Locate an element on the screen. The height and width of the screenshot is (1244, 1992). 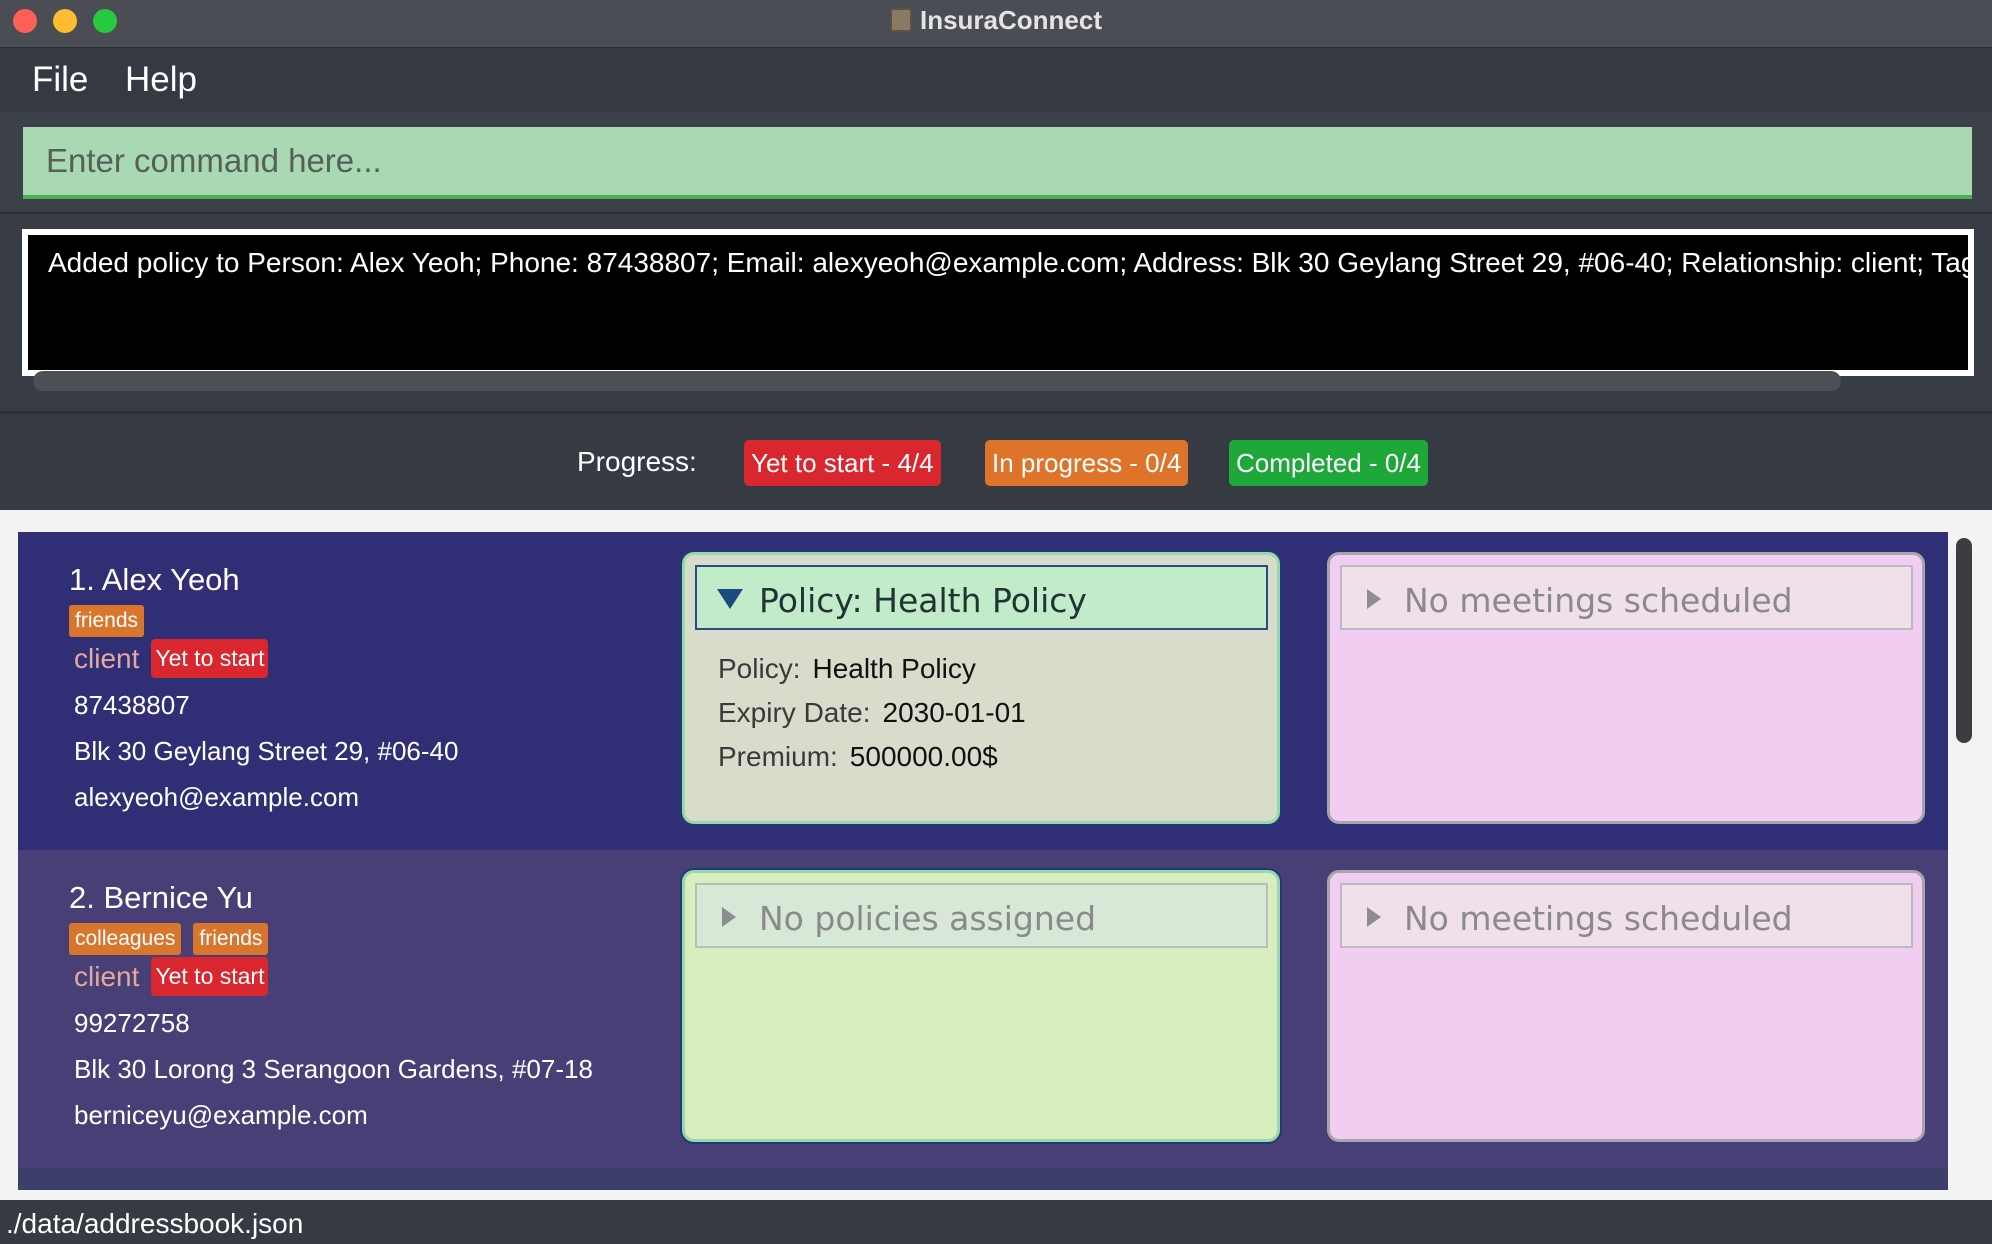
progress-label: Progress: is located at coordinates (637, 461).